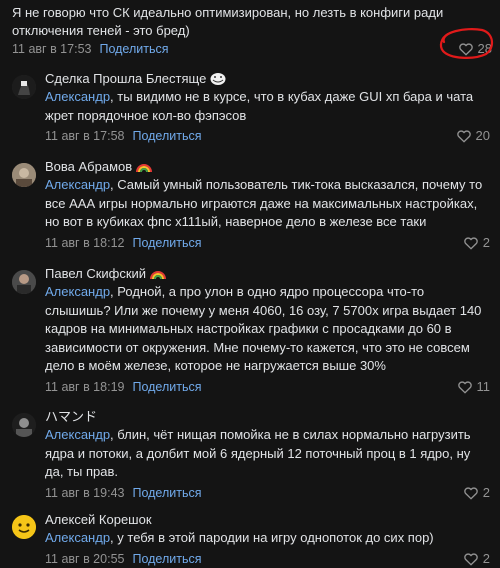 The image size is (500, 568). What do you see at coordinates (267, 559) in the screenshot?
I see `reply-meta: 11 авг в 20:55 Поделиться 2` at bounding box center [267, 559].